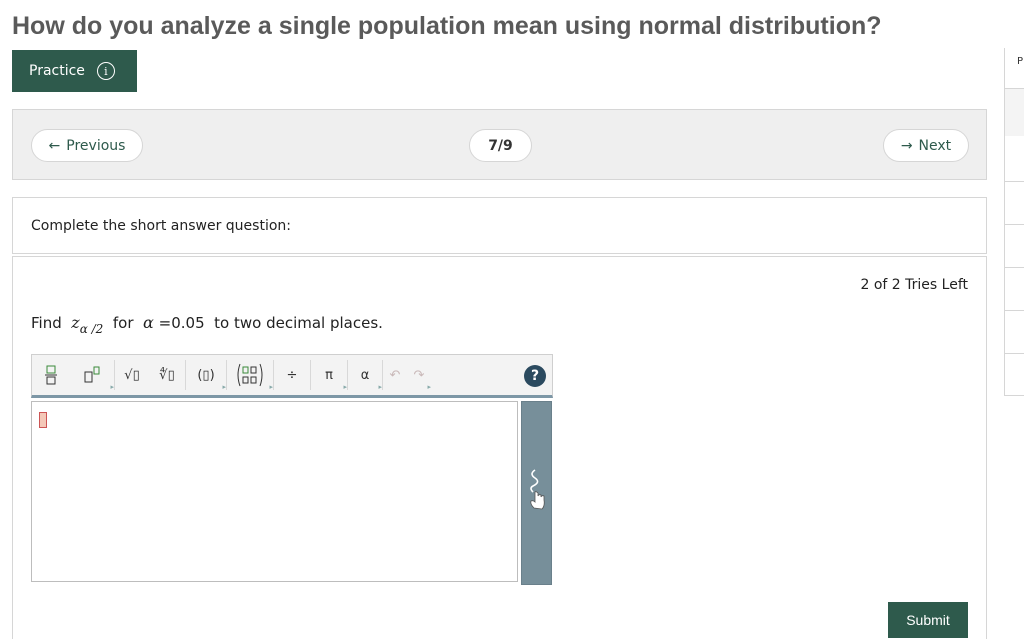  I want to click on undo-icon: ↶, so click(395, 375).